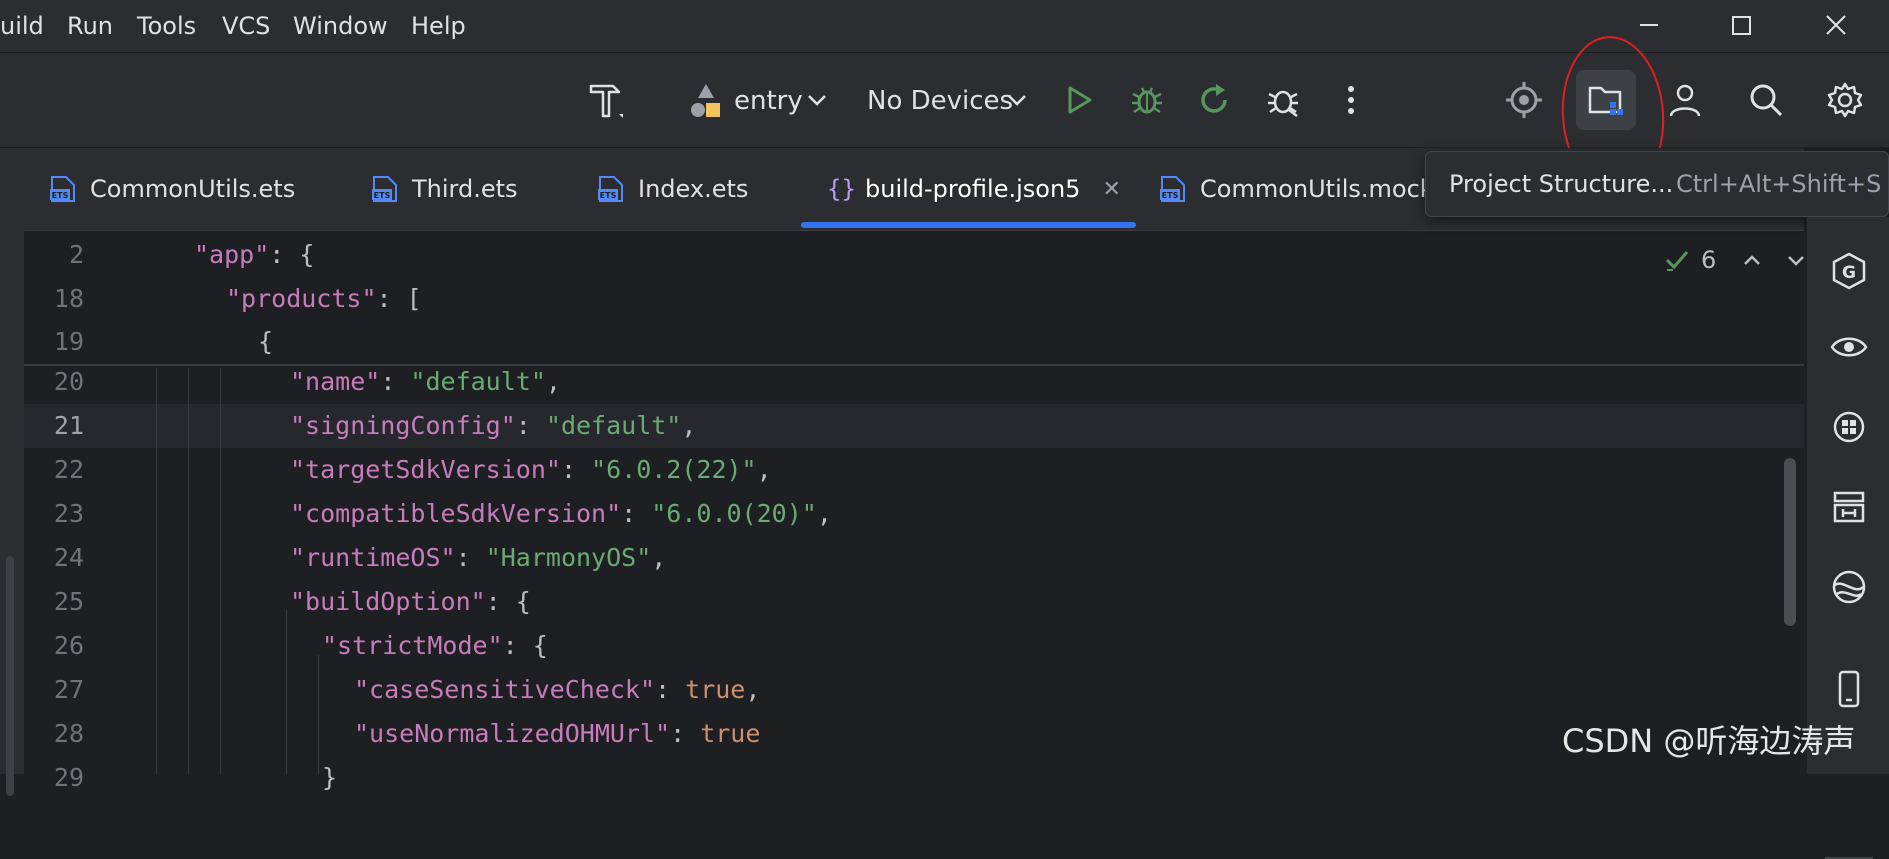 The height and width of the screenshot is (859, 1889). Describe the element at coordinates (525, 645) in the screenshot. I see `code-token: : {` at that location.